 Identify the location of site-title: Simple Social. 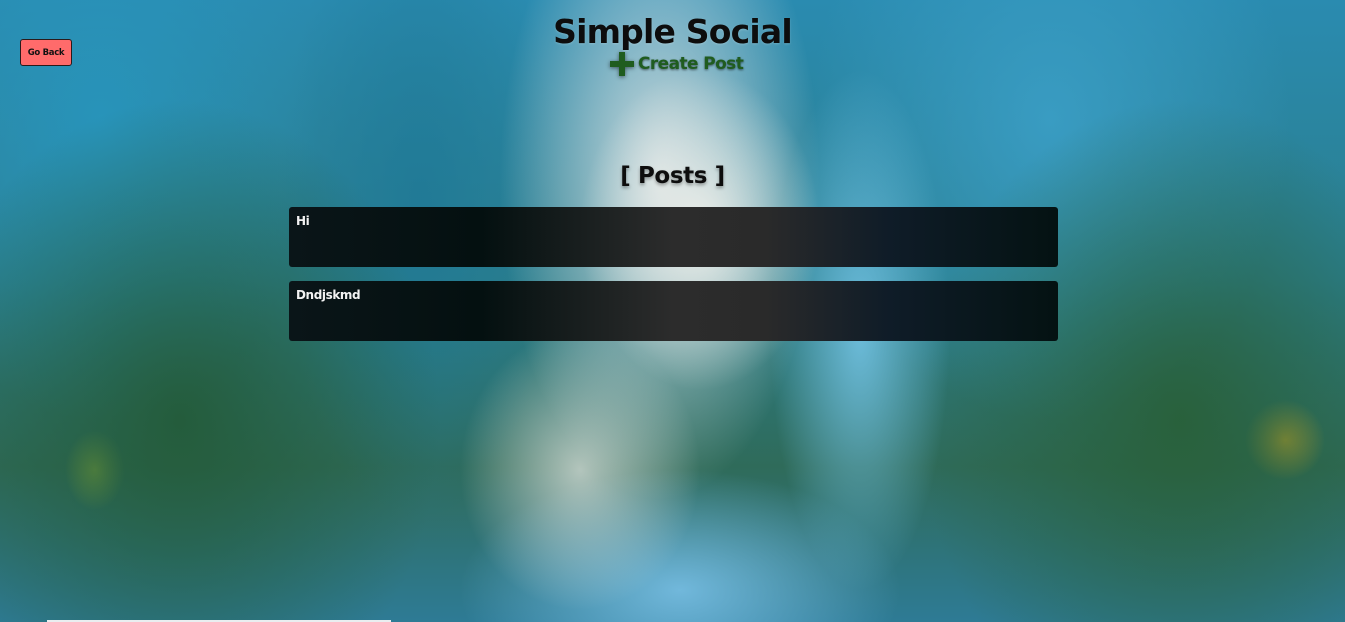
(673, 31).